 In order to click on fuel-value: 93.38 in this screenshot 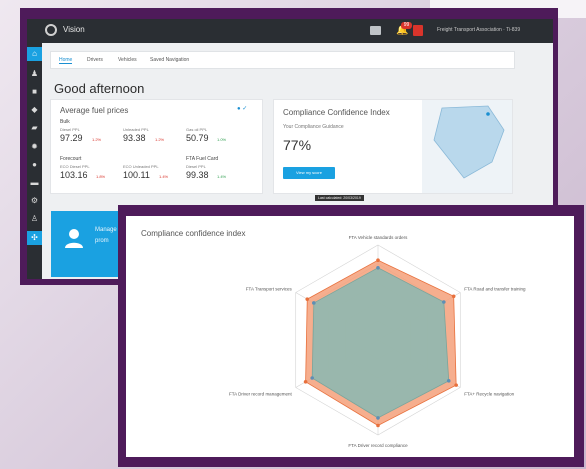, I will do `click(134, 138)`.